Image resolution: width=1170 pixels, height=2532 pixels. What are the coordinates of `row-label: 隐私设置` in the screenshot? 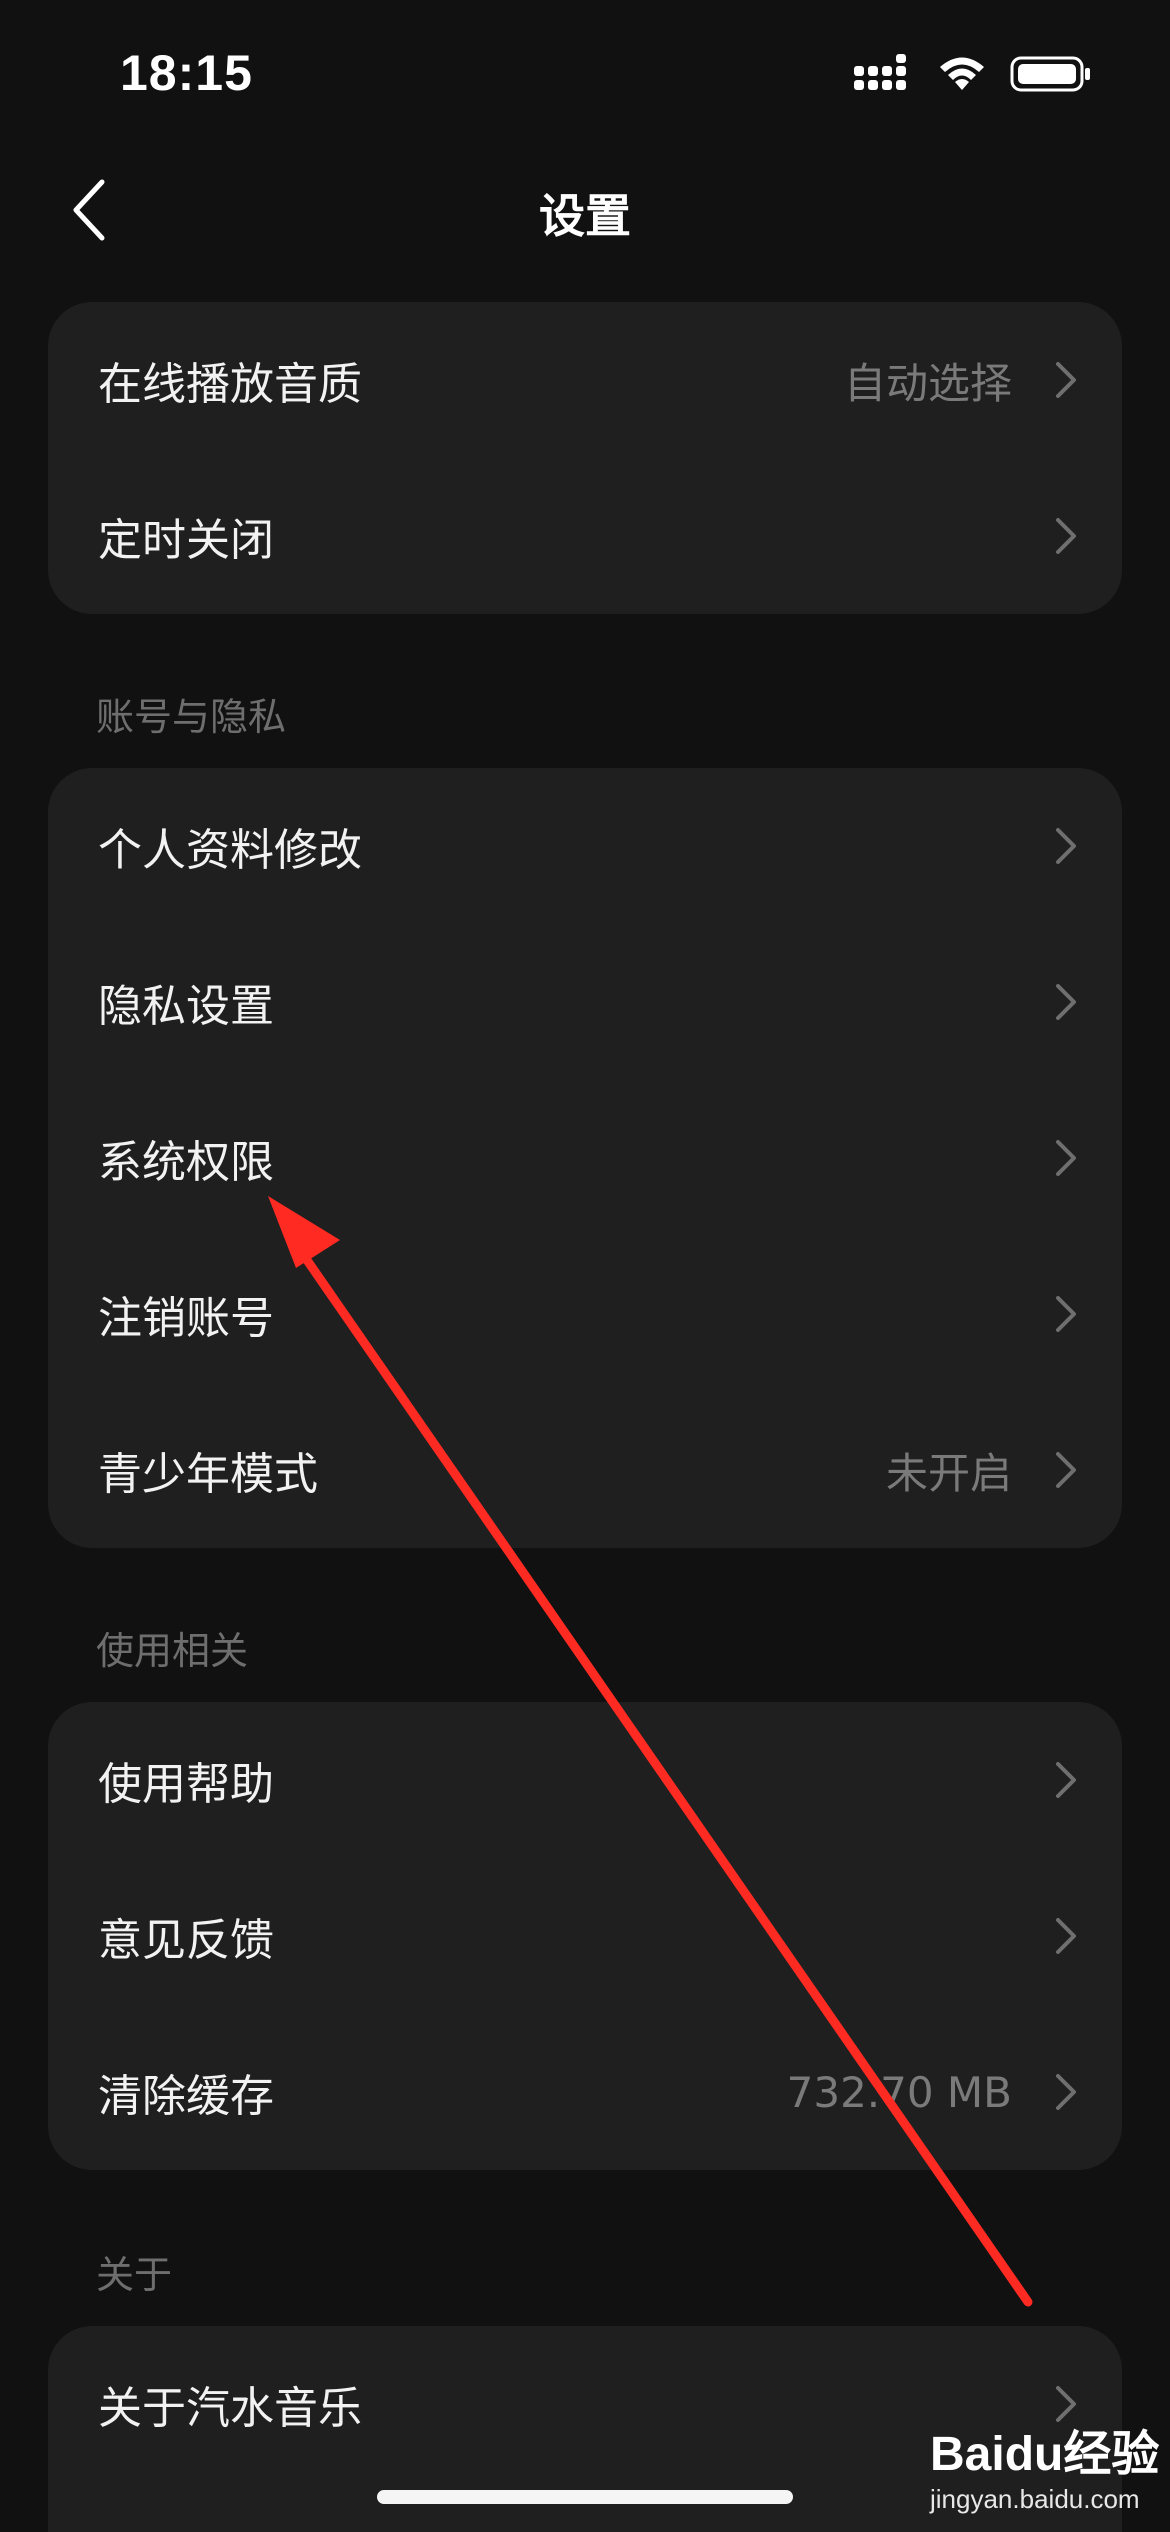 It's located at (186, 1006).